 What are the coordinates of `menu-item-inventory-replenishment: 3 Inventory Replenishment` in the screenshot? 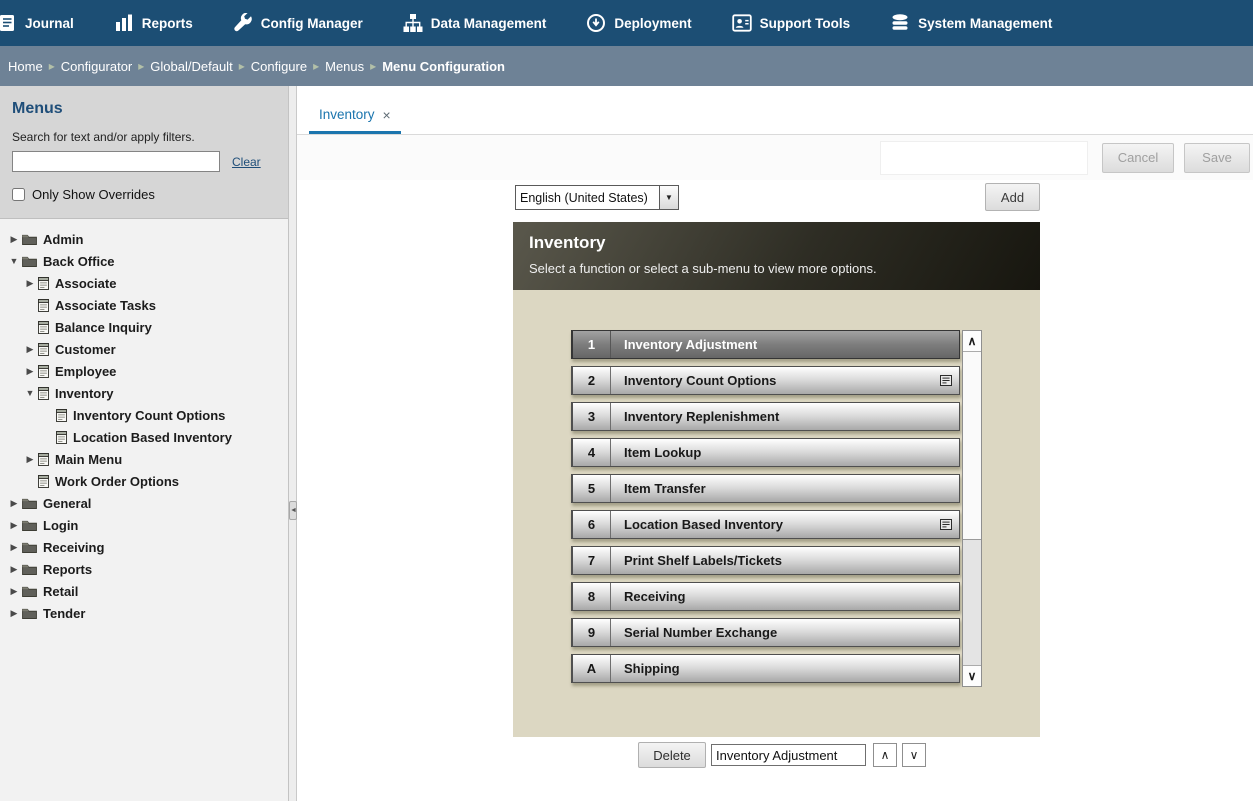 It's located at (765, 416).